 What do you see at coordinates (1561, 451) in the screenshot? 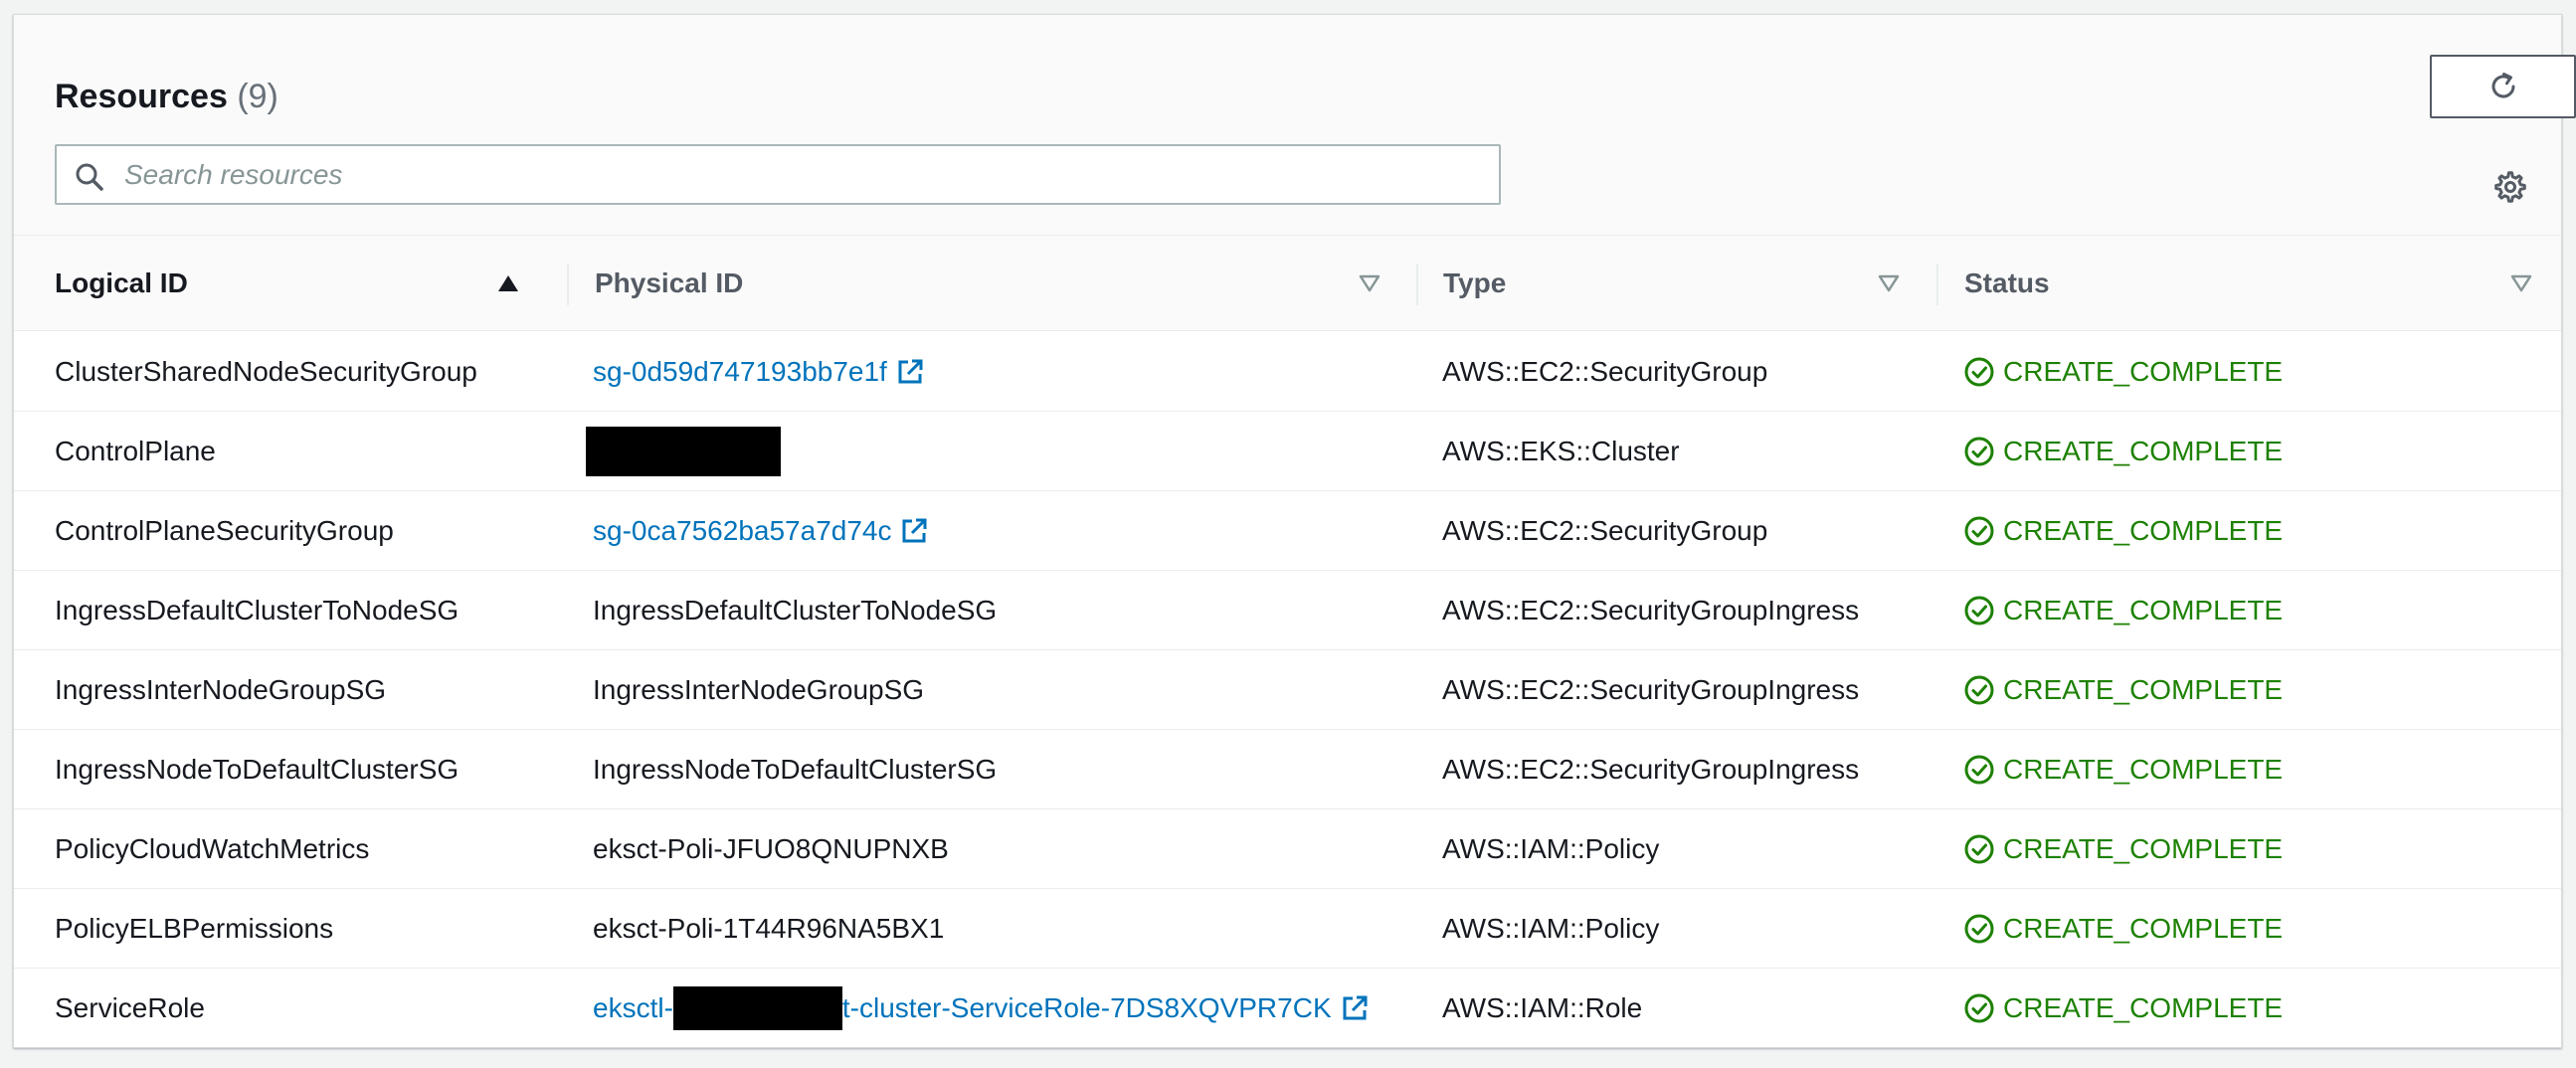
I see `type-cell: AWS::EKS::Cluster` at bounding box center [1561, 451].